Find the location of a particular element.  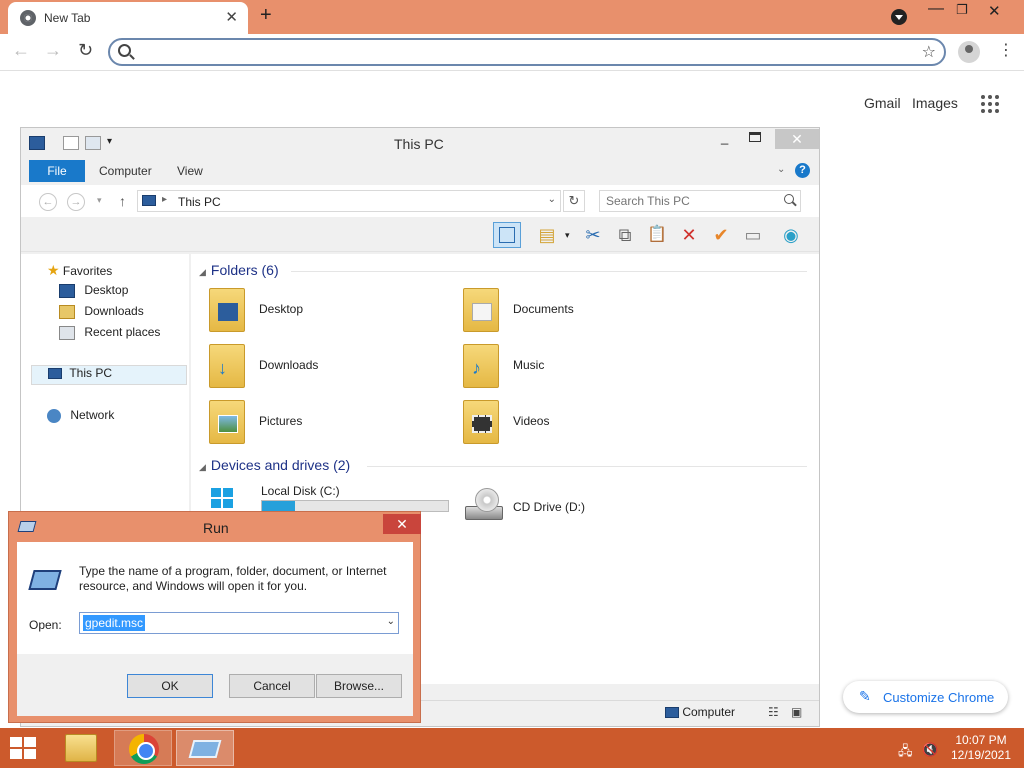

tab-search-icon is located at coordinates (899, 17).